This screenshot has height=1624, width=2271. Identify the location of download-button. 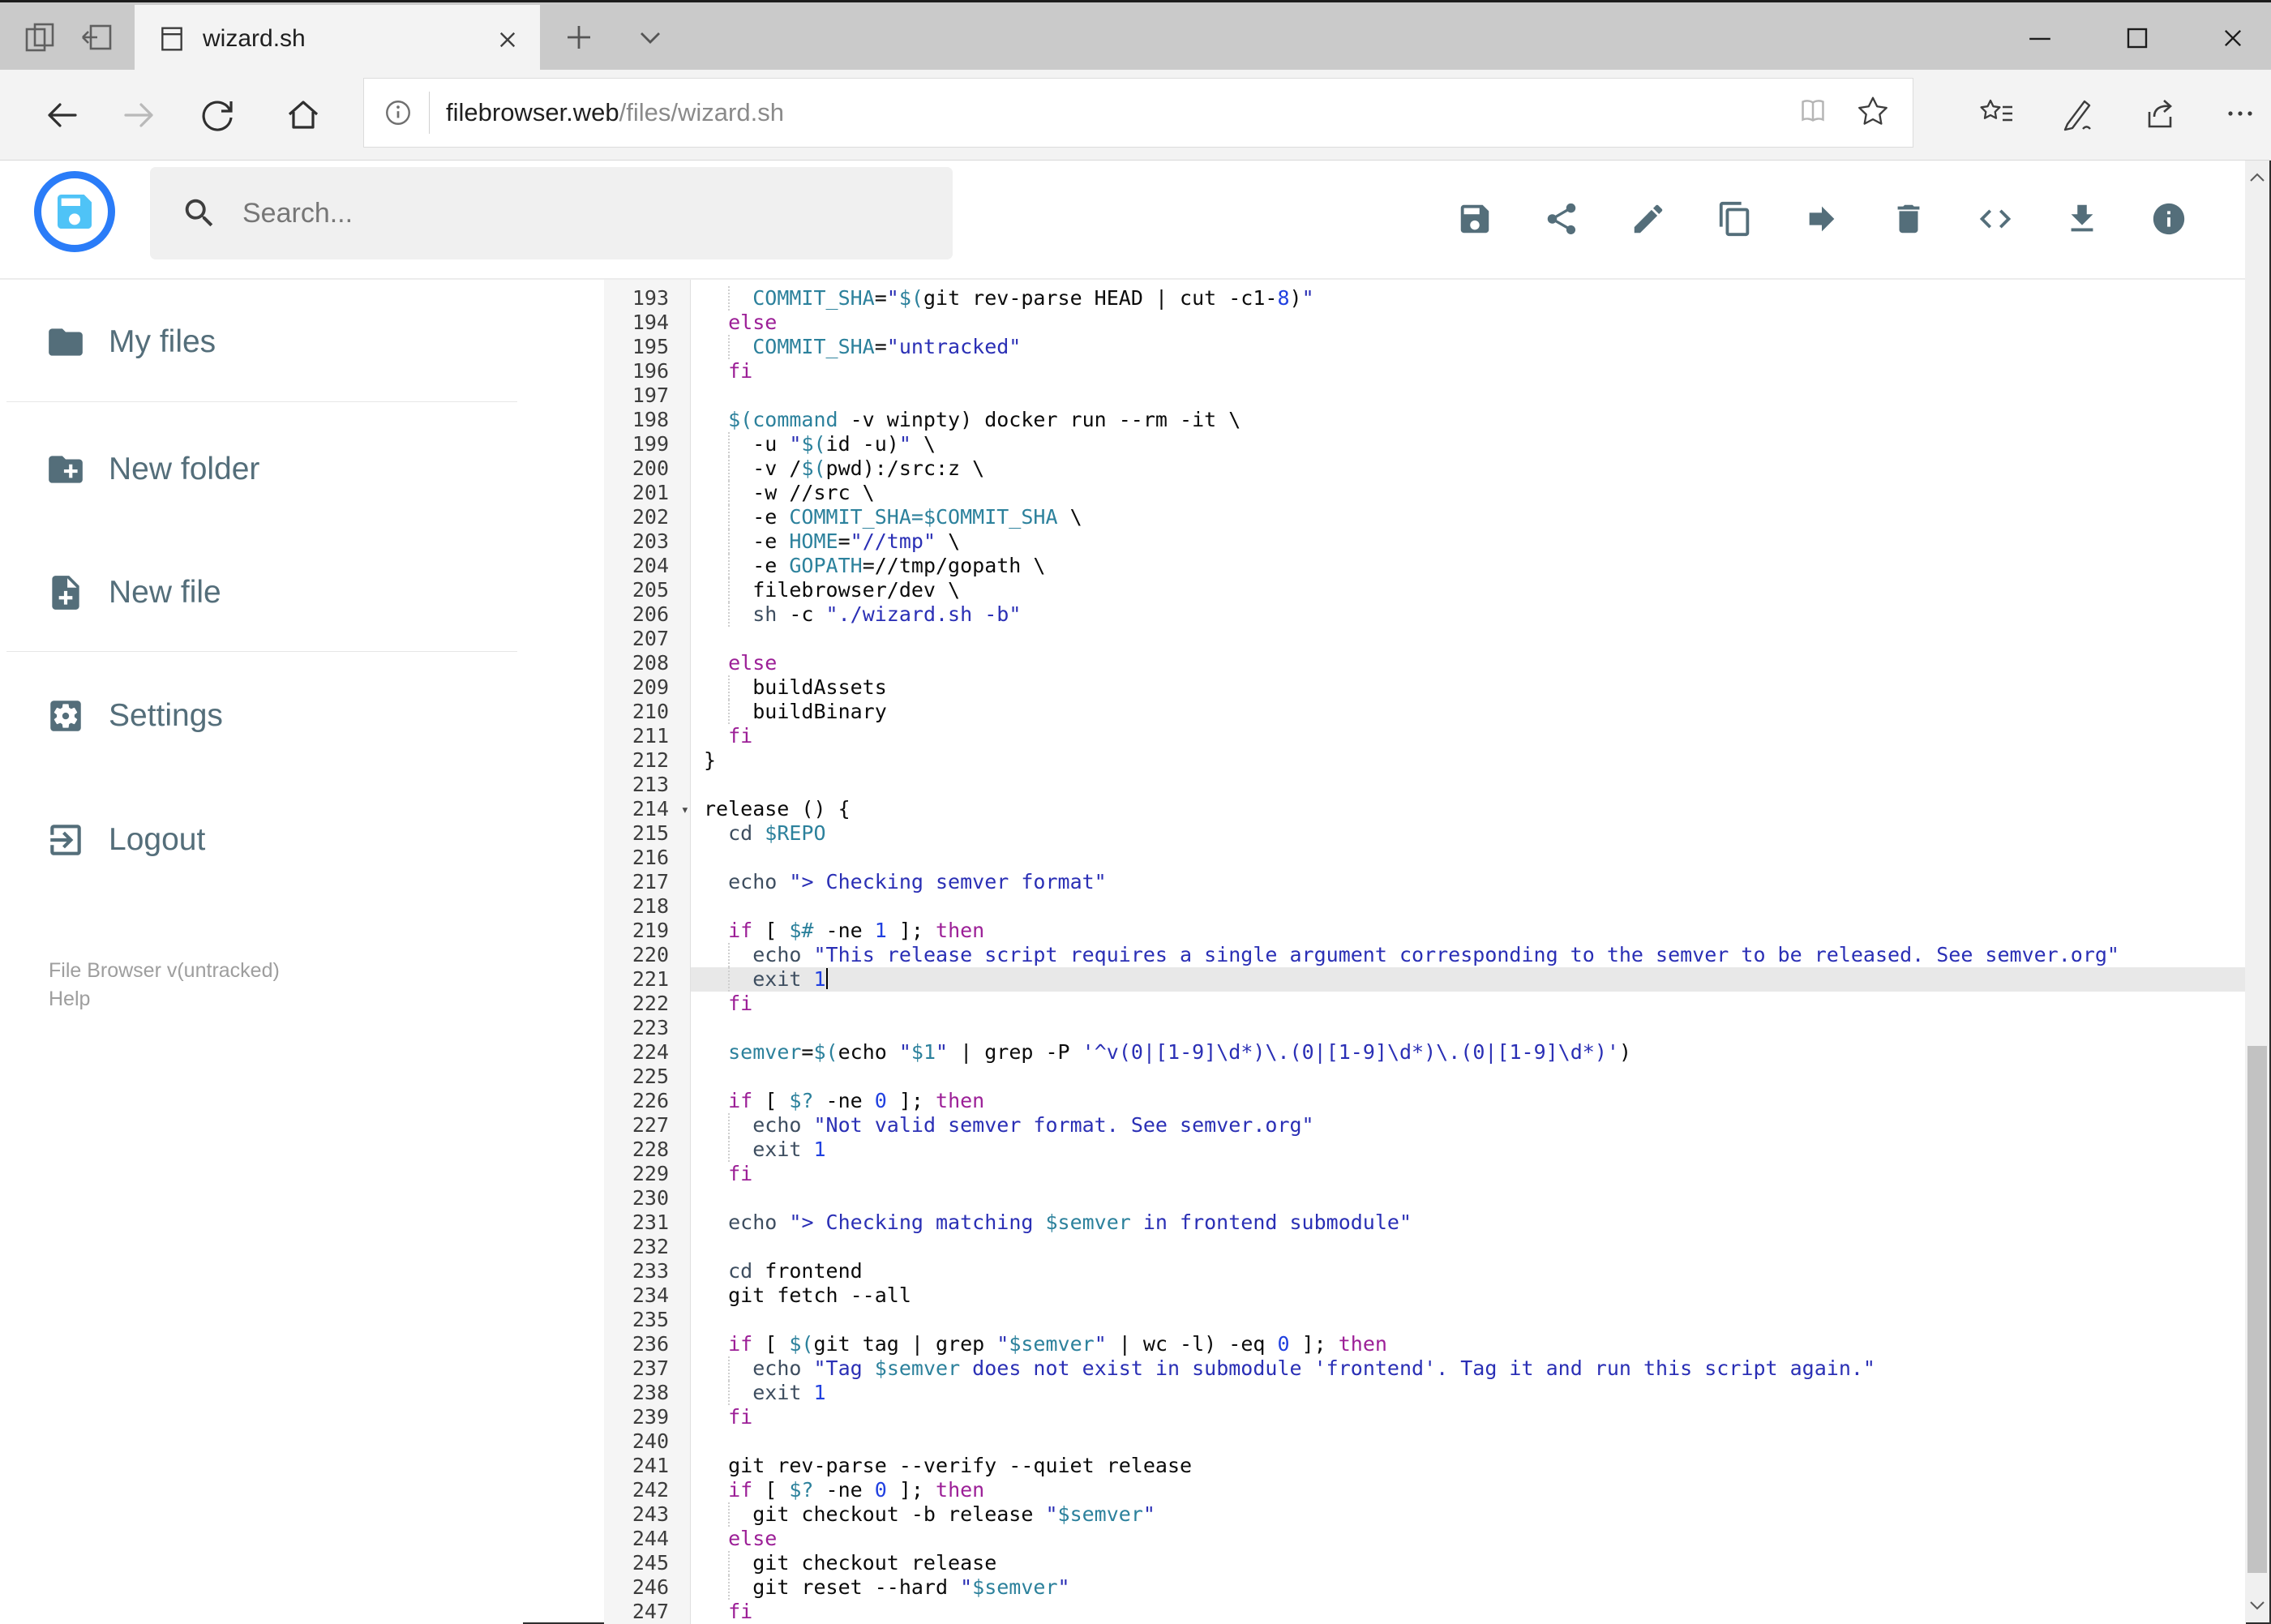
(2082, 219).